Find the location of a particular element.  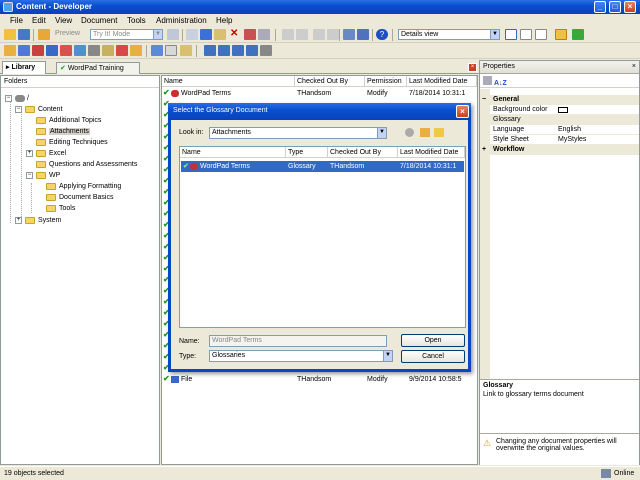

tree-item-system: + System is located at coordinates (38, 221).